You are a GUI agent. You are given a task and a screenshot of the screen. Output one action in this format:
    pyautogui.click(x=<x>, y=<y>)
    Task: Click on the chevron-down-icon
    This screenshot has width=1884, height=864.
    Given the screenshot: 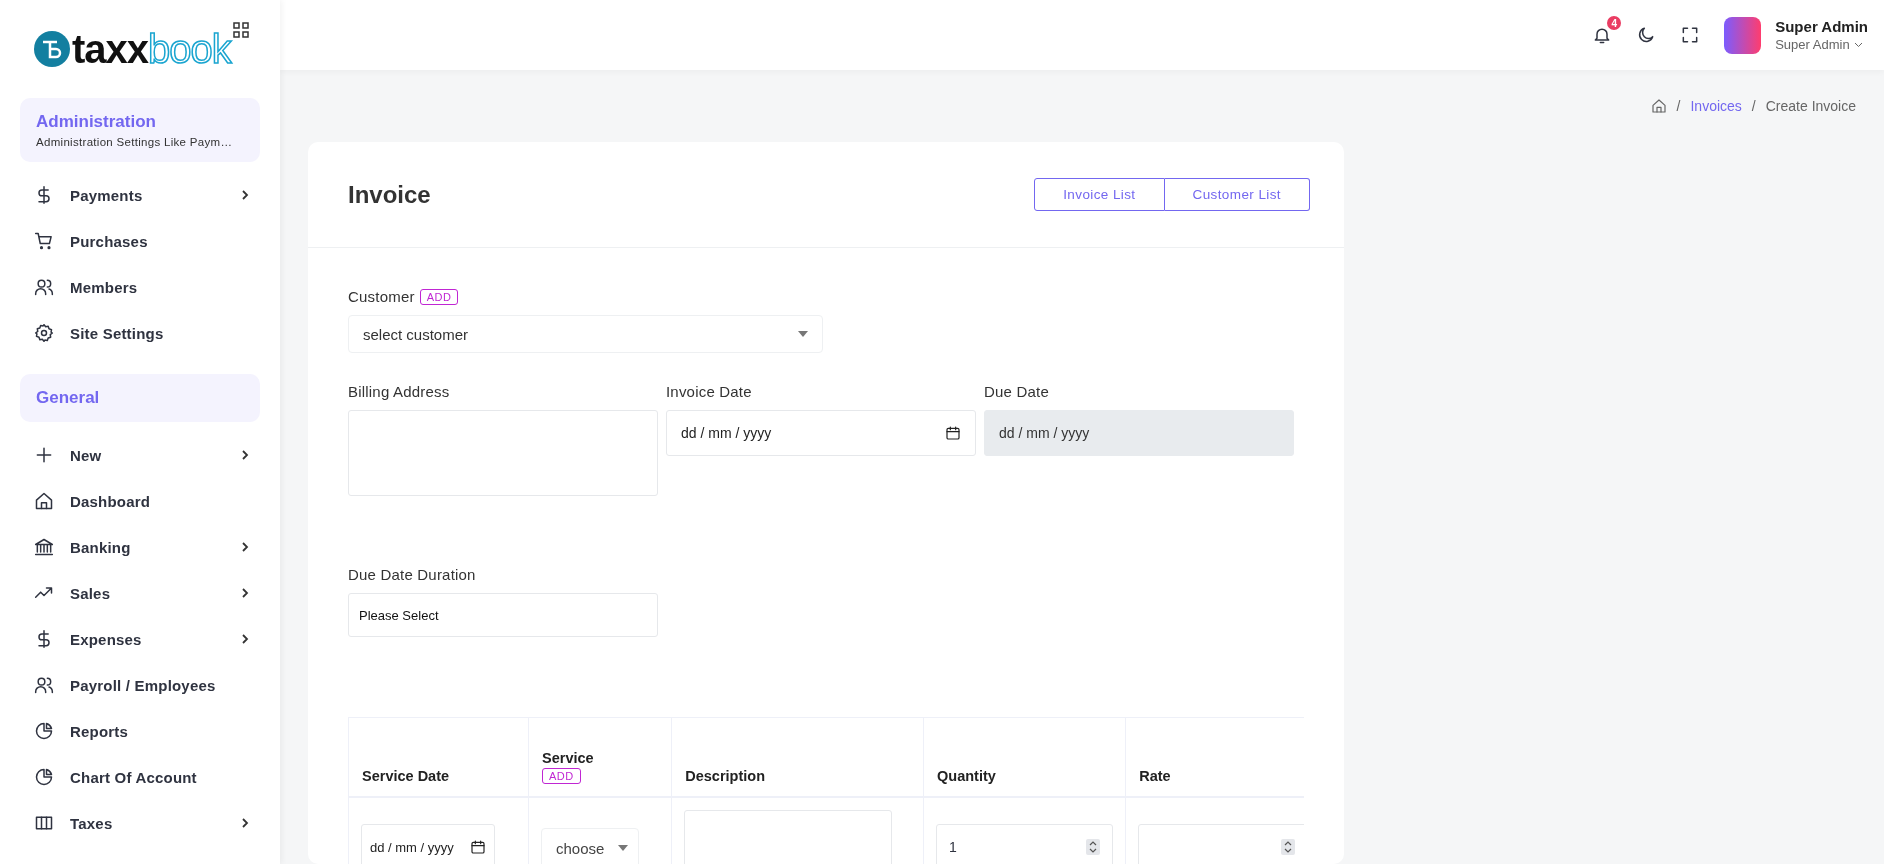 What is the action you would take?
    pyautogui.click(x=1858, y=44)
    